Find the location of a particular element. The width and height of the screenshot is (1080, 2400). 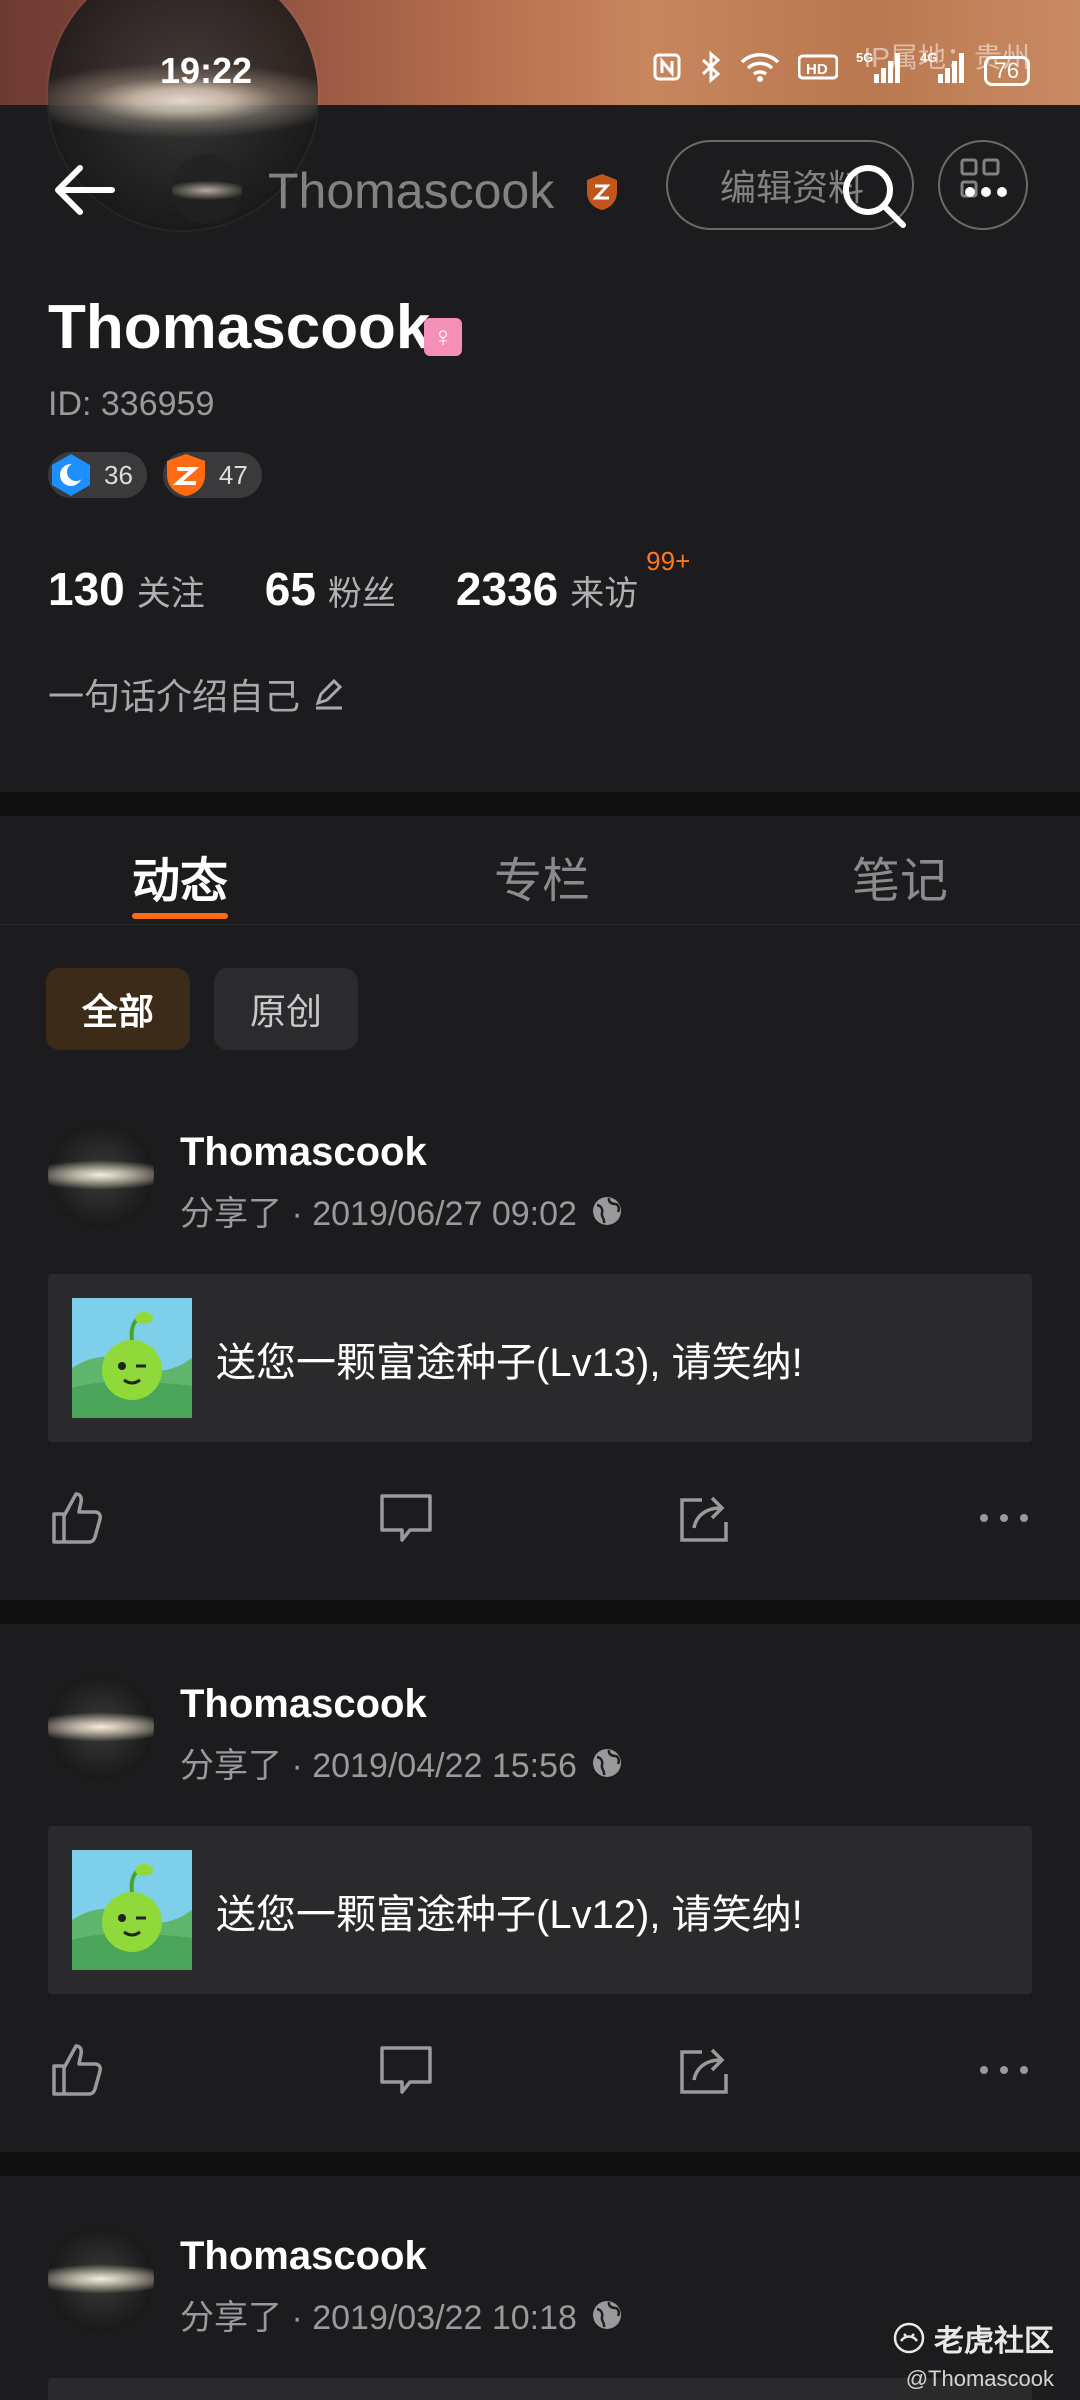

tab-notes: 笔记 is located at coordinates (900, 876).